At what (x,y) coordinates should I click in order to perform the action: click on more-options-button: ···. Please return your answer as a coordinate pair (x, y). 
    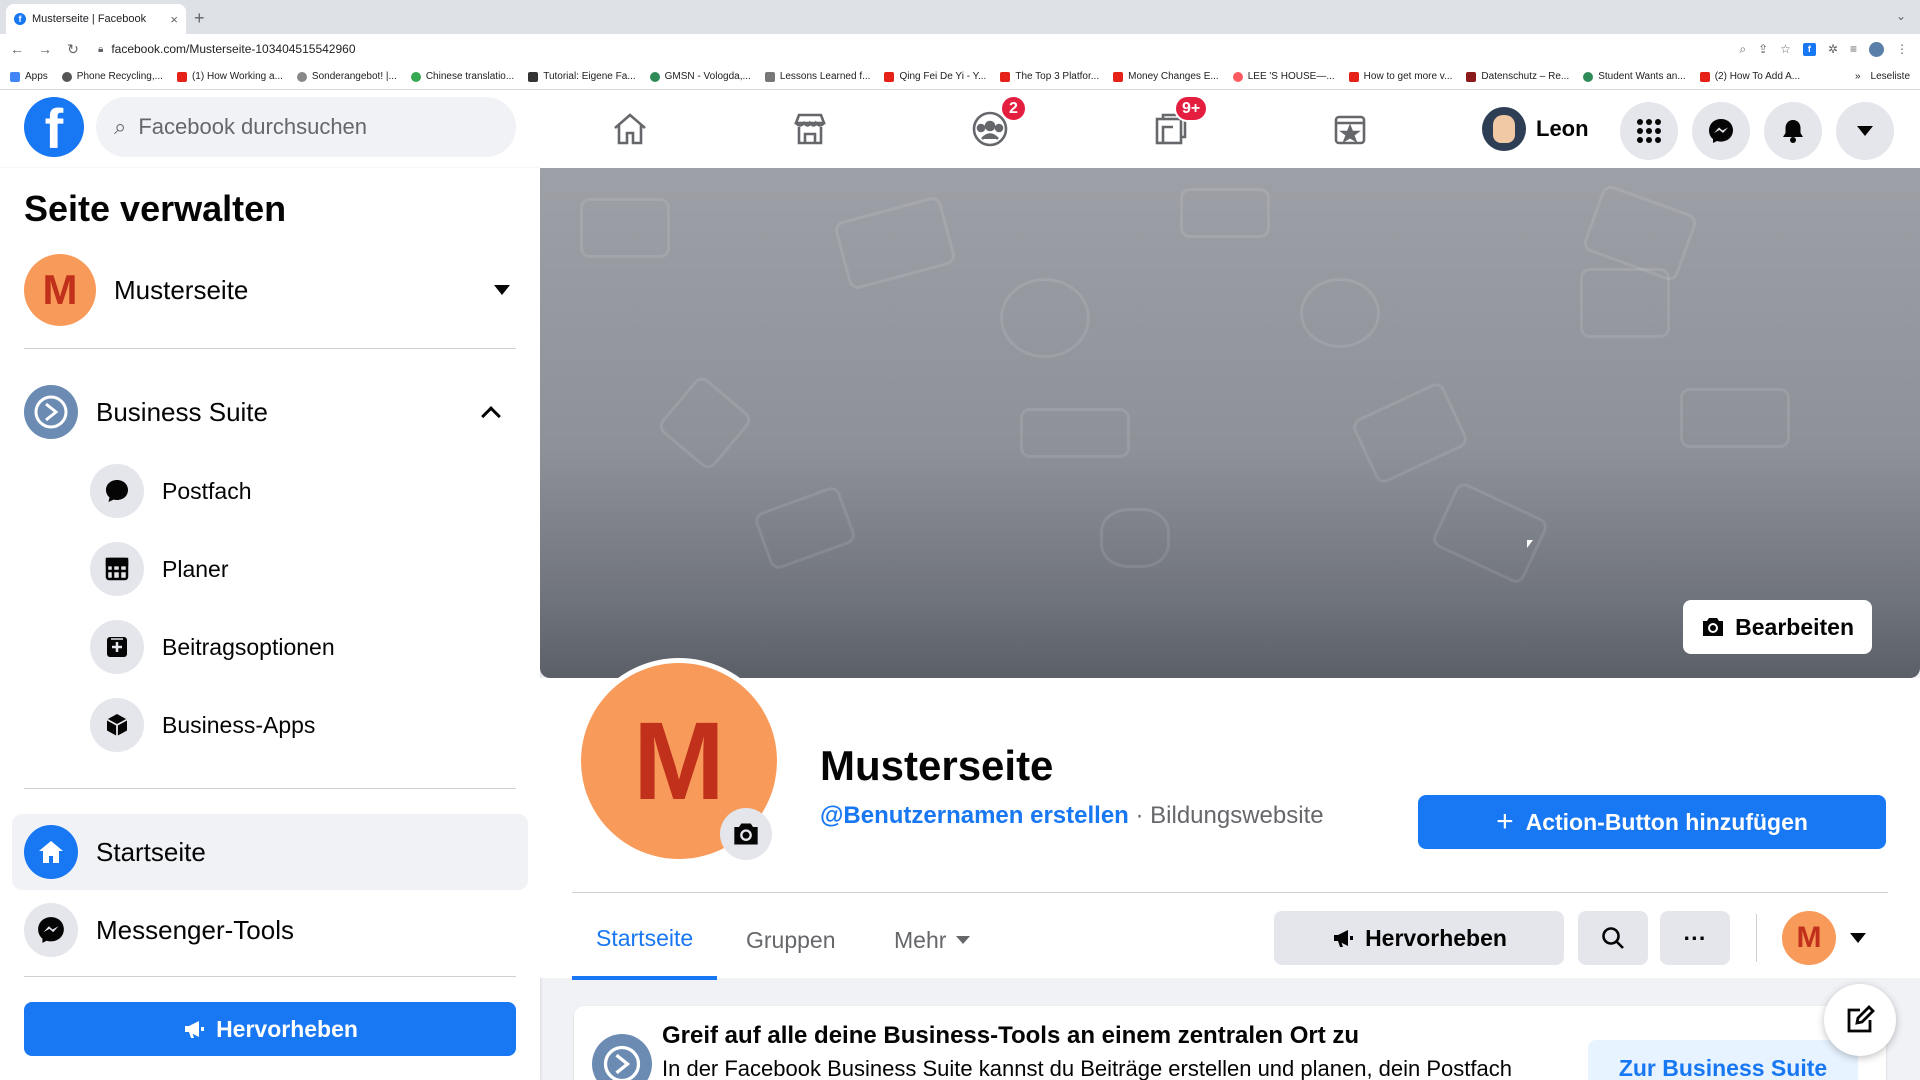
    Looking at the image, I should click on (1695, 938).